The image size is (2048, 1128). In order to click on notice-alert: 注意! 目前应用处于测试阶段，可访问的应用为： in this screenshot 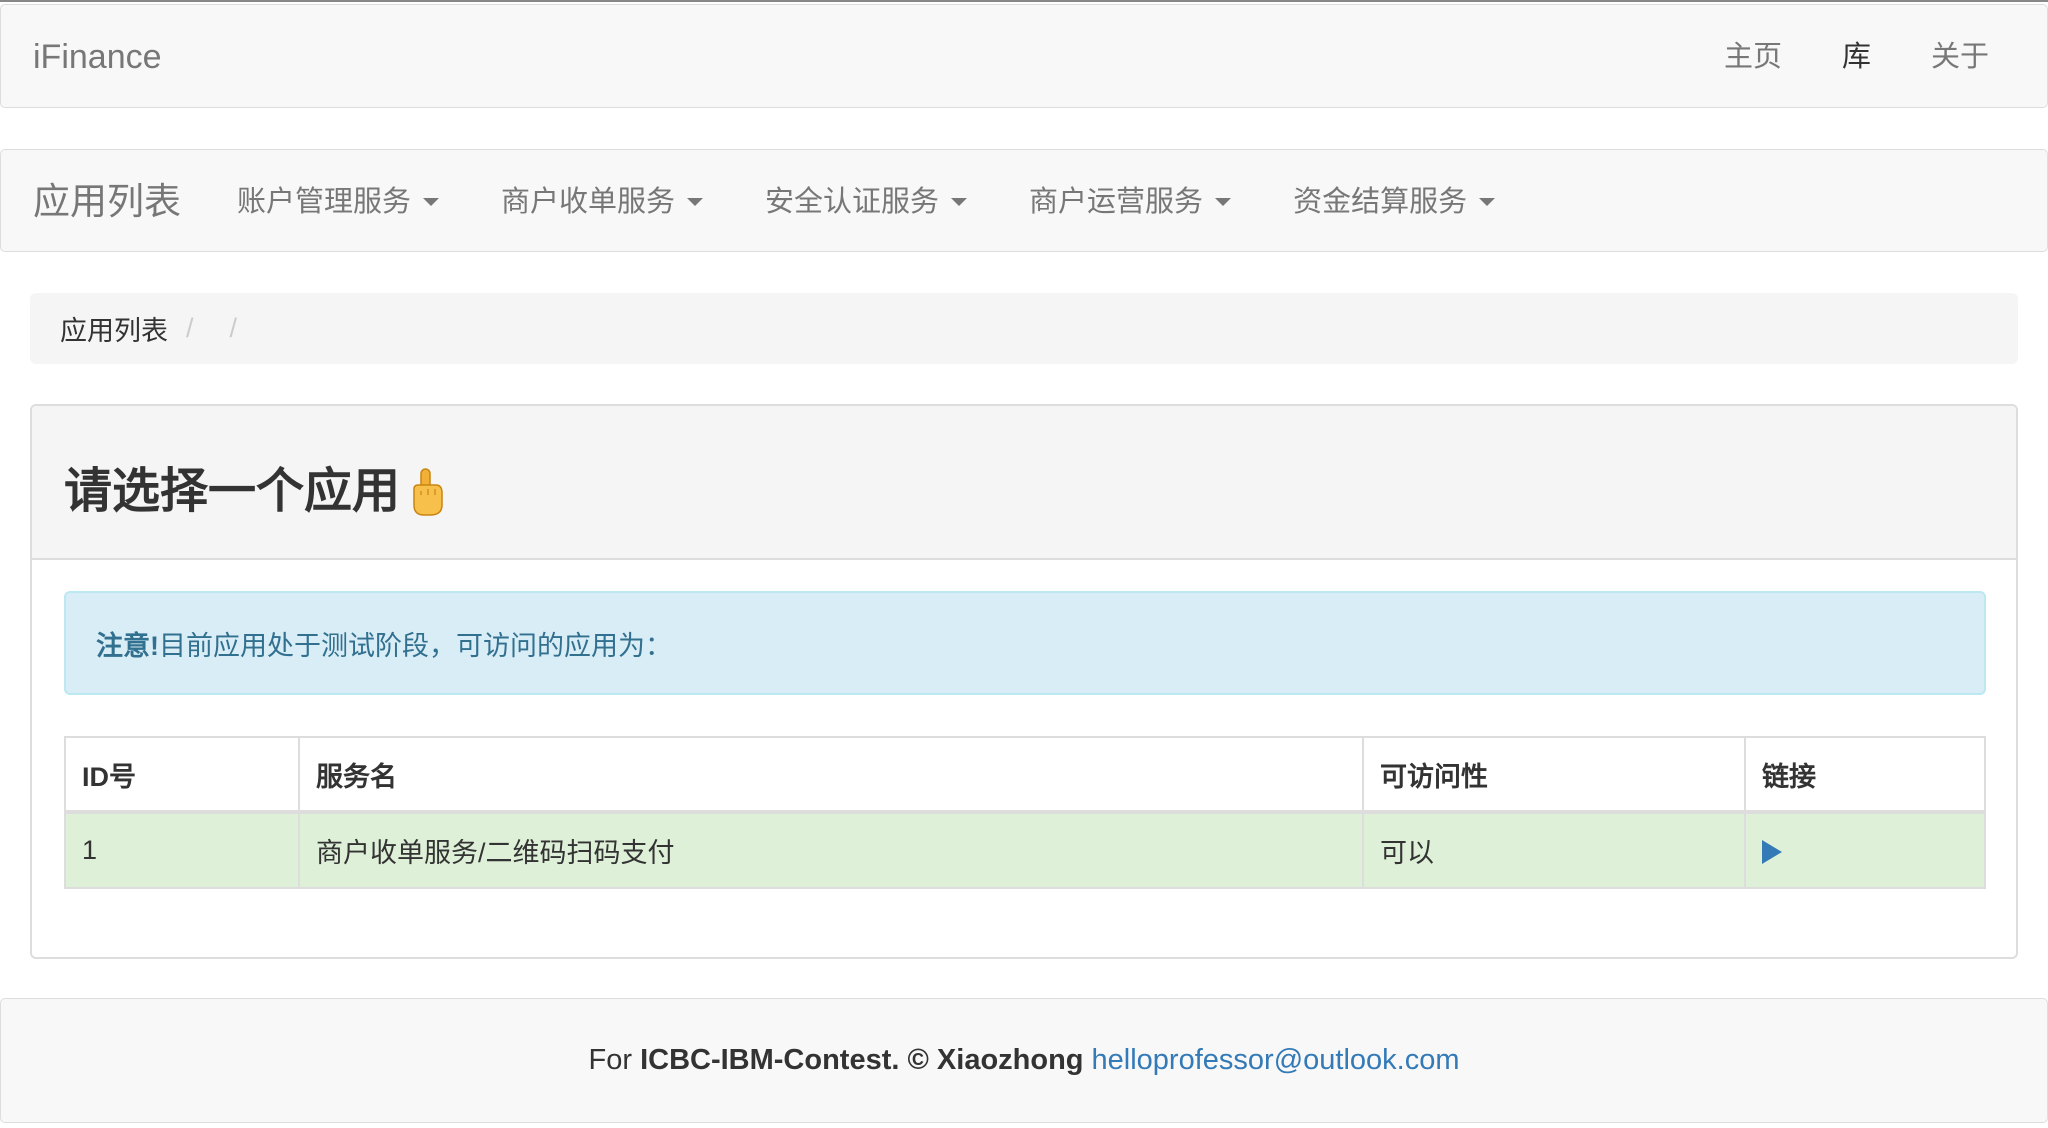, I will do `click(1025, 643)`.